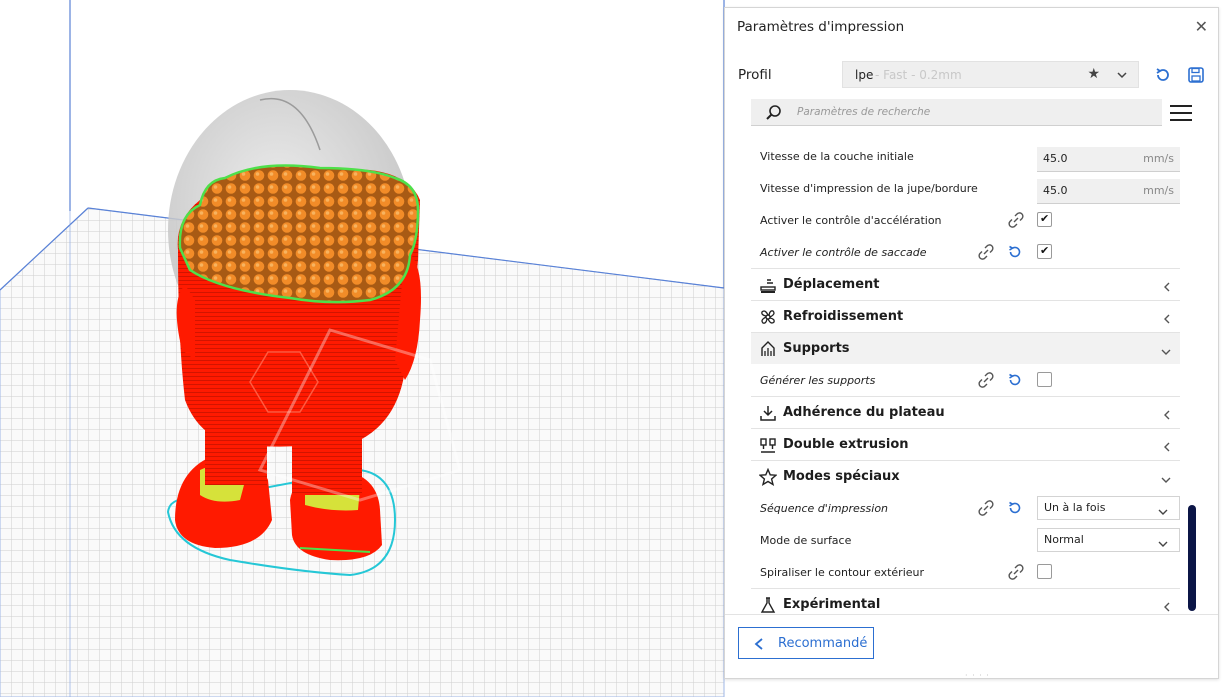 The image size is (1229, 697). I want to click on setting-row-surface-mode: Mode de surface Normal, so click(965, 540).